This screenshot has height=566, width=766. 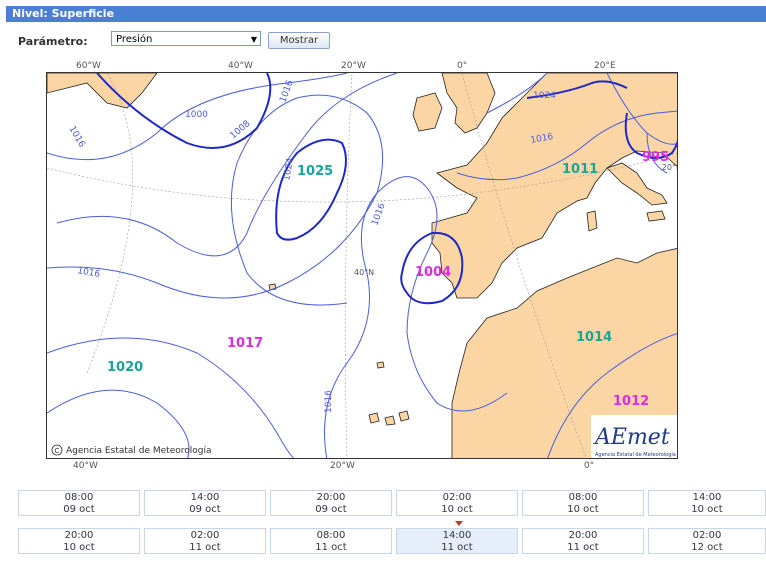 I want to click on land-britain, so click(x=468, y=103).